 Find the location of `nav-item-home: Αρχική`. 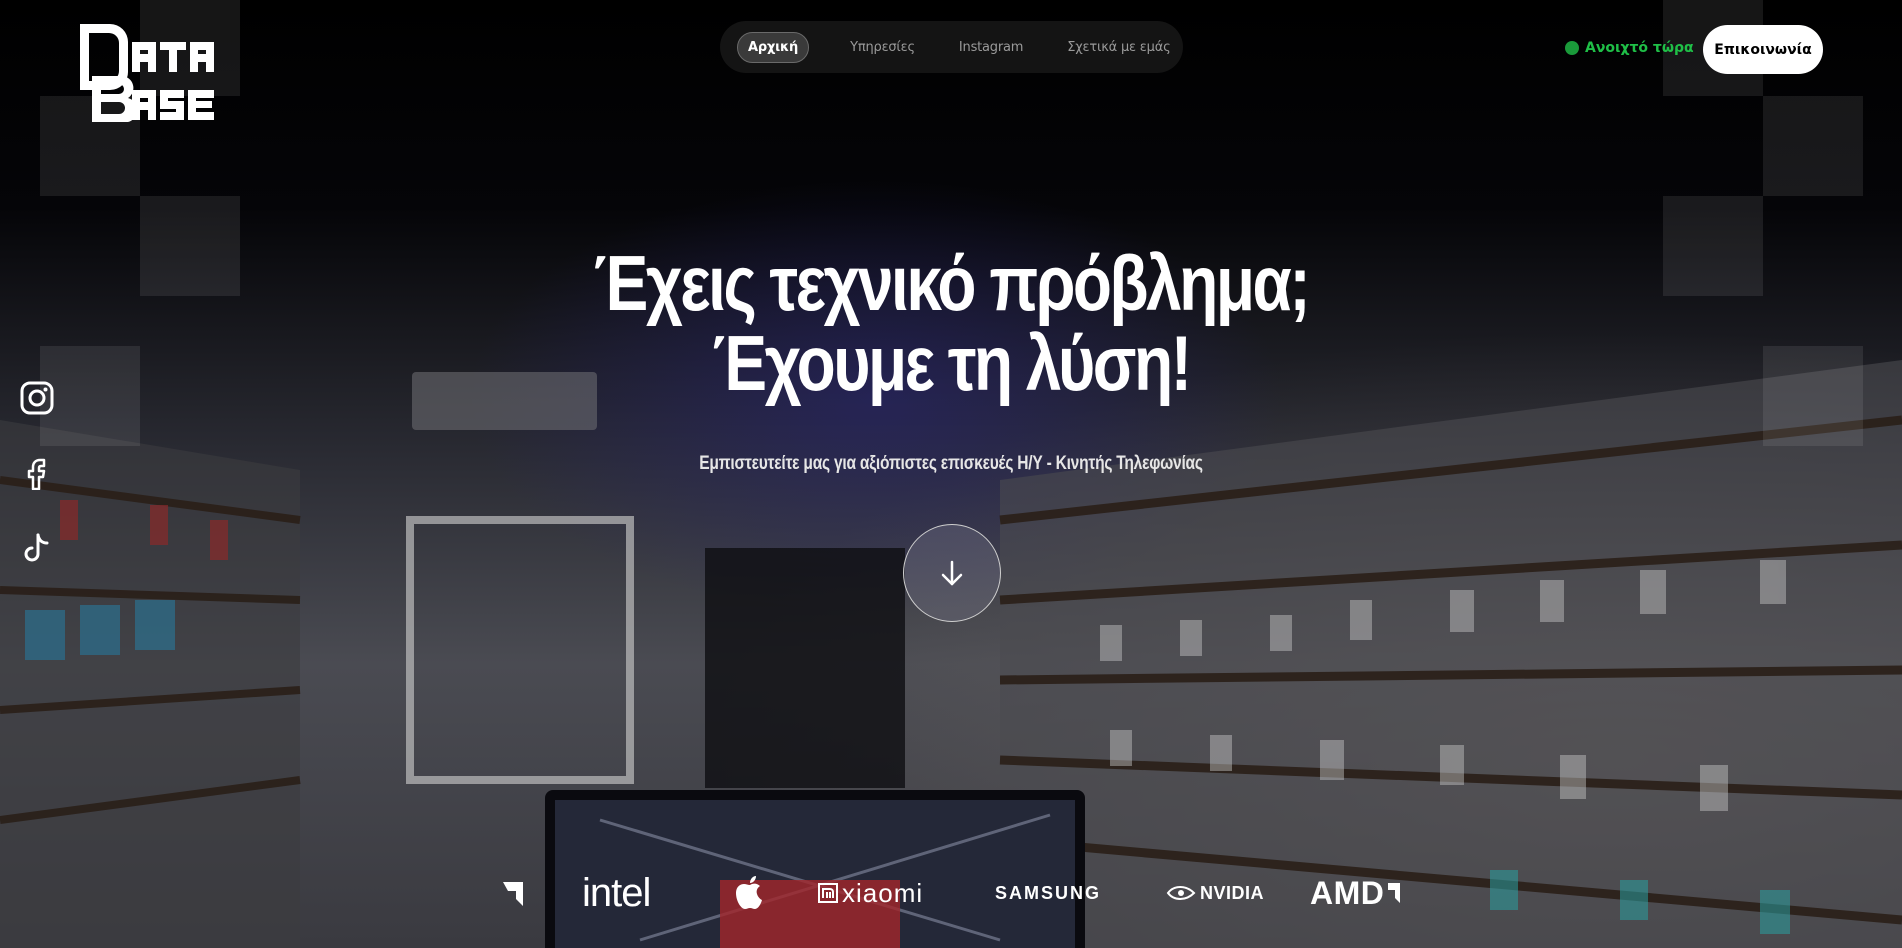

nav-item-home: Αρχική is located at coordinates (773, 47).